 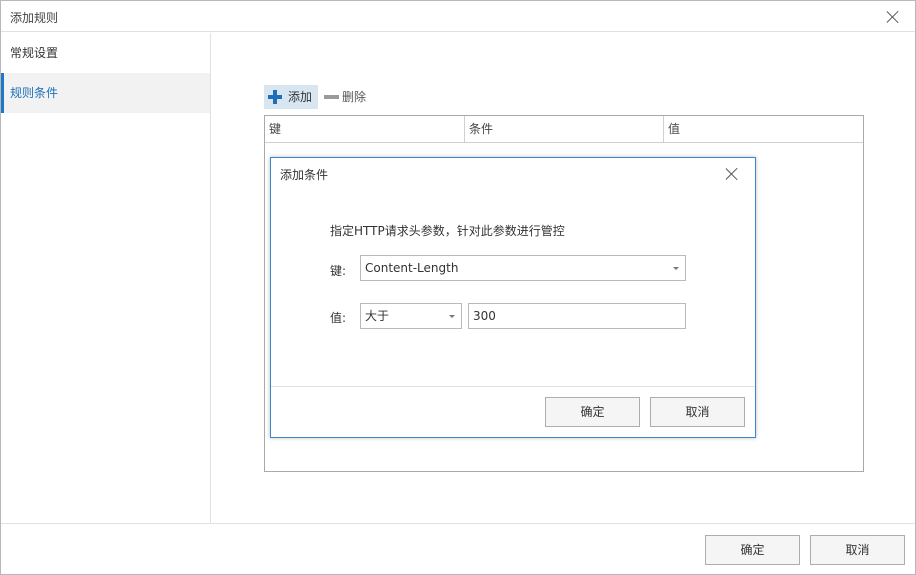 What do you see at coordinates (411, 316) in the screenshot?
I see `condition-select: 大于` at bounding box center [411, 316].